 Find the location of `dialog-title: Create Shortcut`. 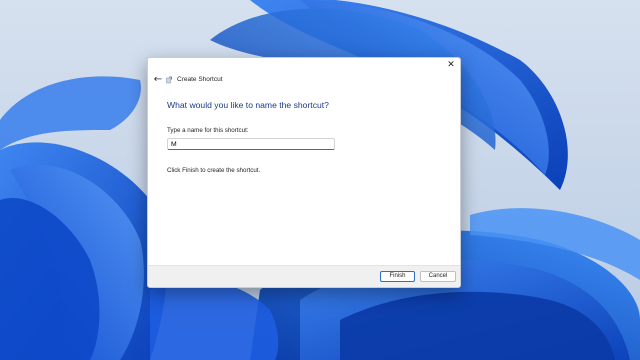

dialog-title: Create Shortcut is located at coordinates (200, 79).